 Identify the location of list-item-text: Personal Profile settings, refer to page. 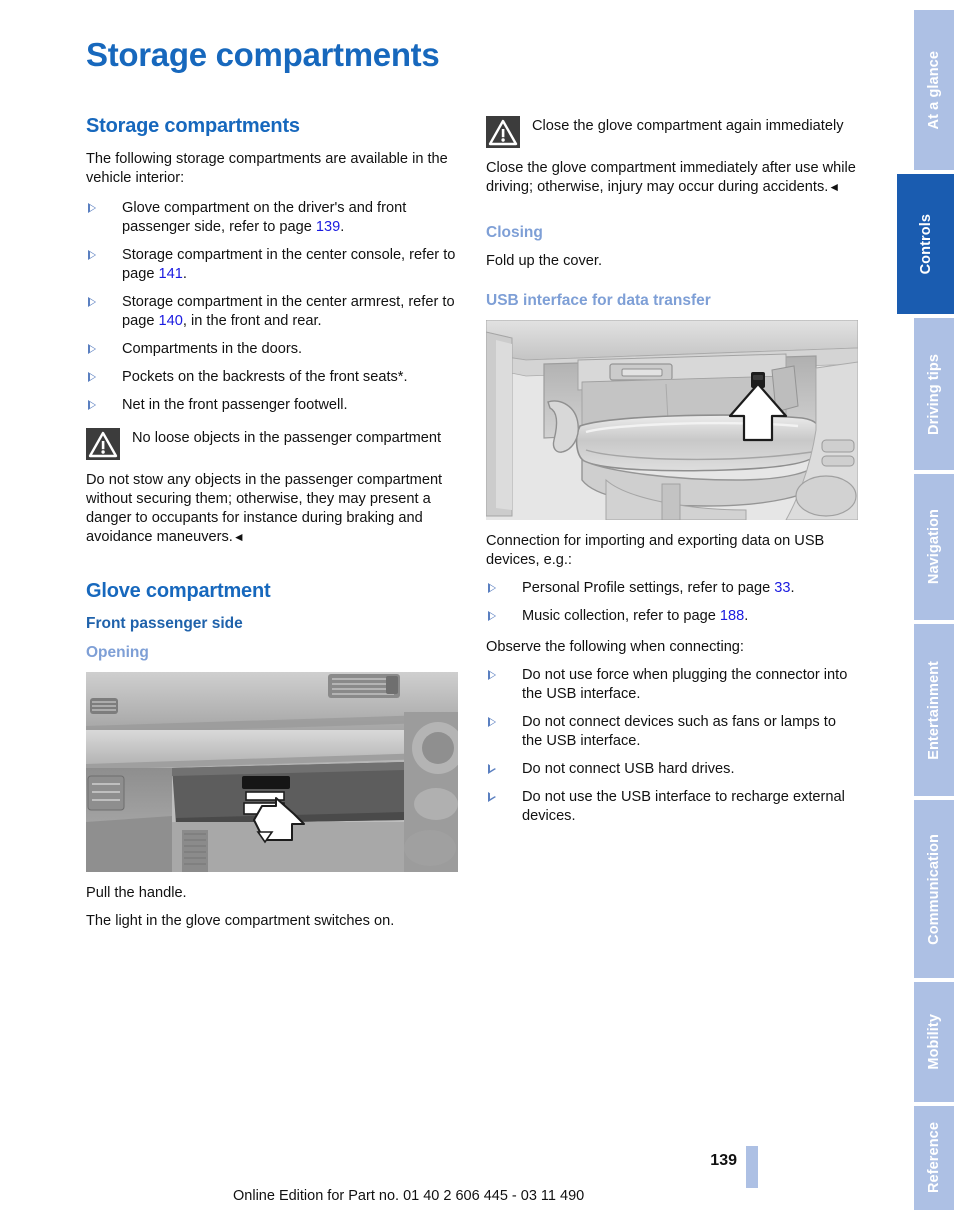
(648, 587).